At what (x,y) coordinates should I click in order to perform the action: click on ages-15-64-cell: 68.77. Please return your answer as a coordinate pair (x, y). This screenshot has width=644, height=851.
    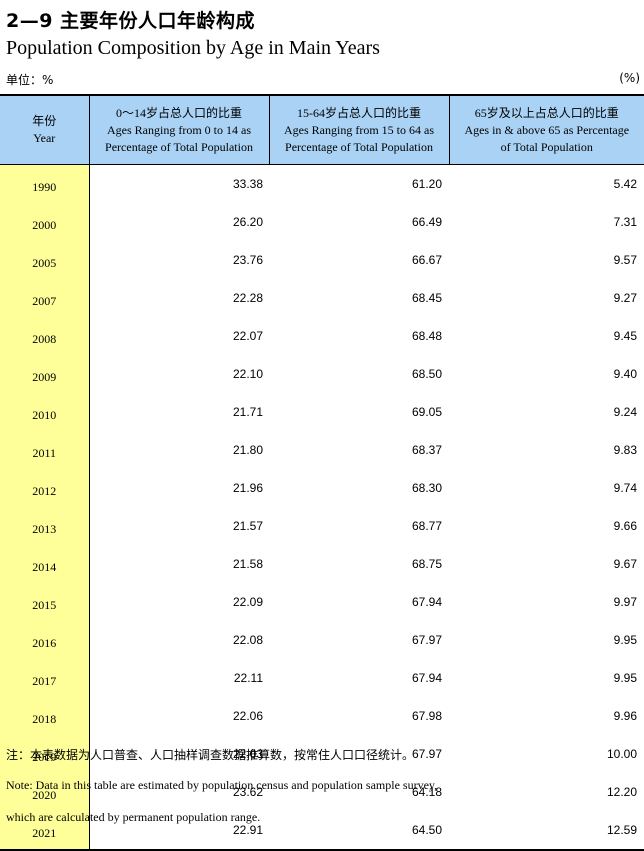
    Looking at the image, I should click on (426, 526).